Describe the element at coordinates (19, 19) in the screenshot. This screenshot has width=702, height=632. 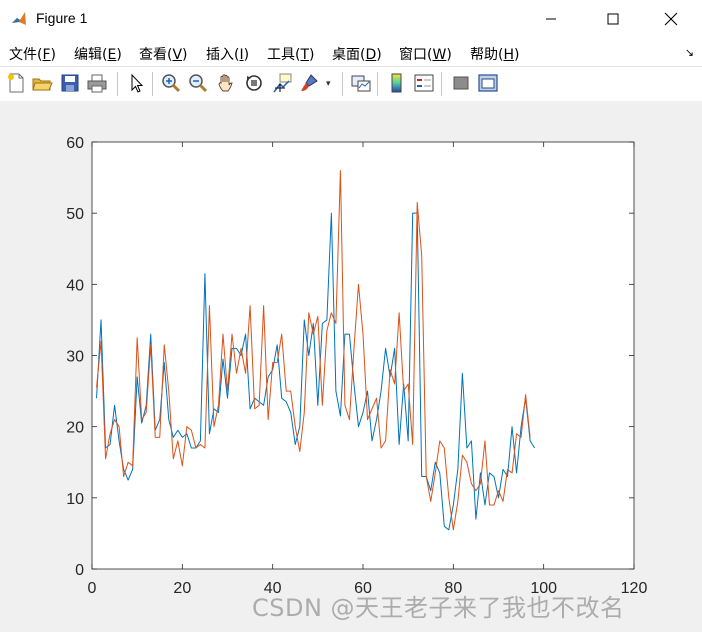
I see `matlab-logo-icon` at that location.